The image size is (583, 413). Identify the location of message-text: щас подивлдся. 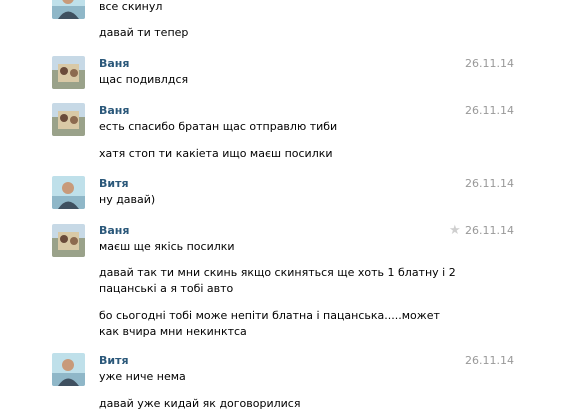
(144, 79).